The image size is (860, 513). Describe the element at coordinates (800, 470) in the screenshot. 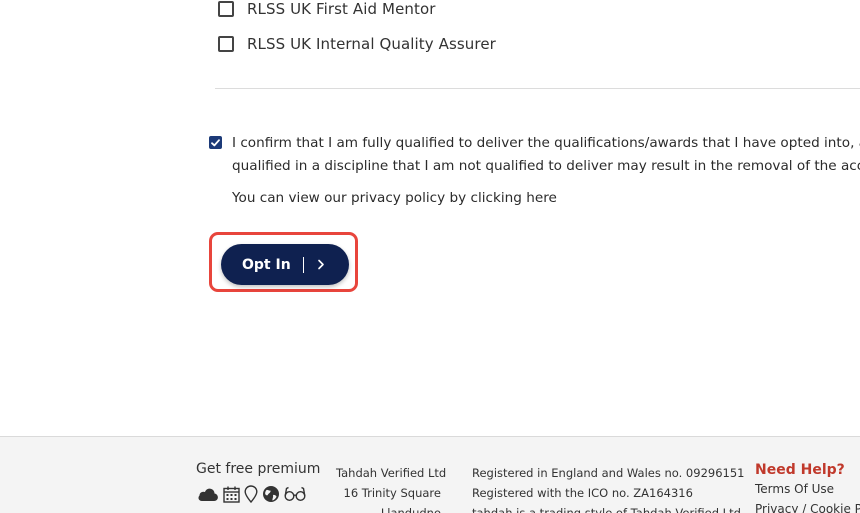

I see `need-help-heading: Need Help?` at that location.